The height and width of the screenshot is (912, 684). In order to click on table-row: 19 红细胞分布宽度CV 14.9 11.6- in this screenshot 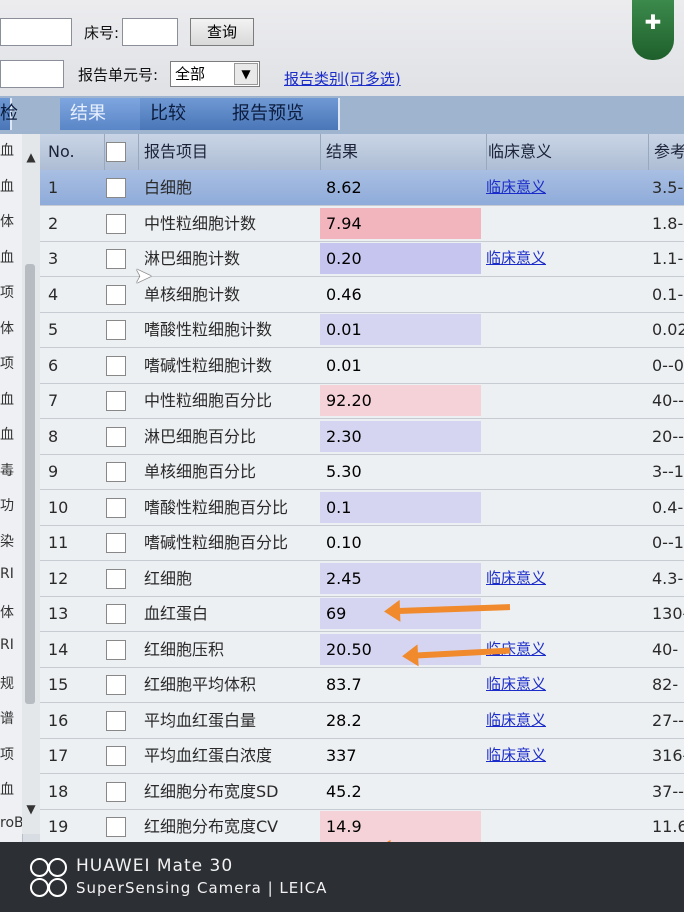, I will do `click(362, 827)`.